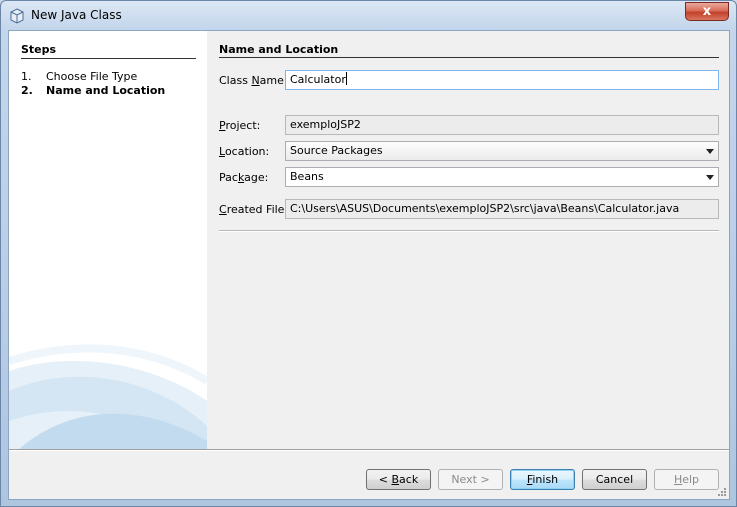 The image size is (737, 507). Describe the element at coordinates (470, 479) in the screenshot. I see `next-button: Next >` at that location.